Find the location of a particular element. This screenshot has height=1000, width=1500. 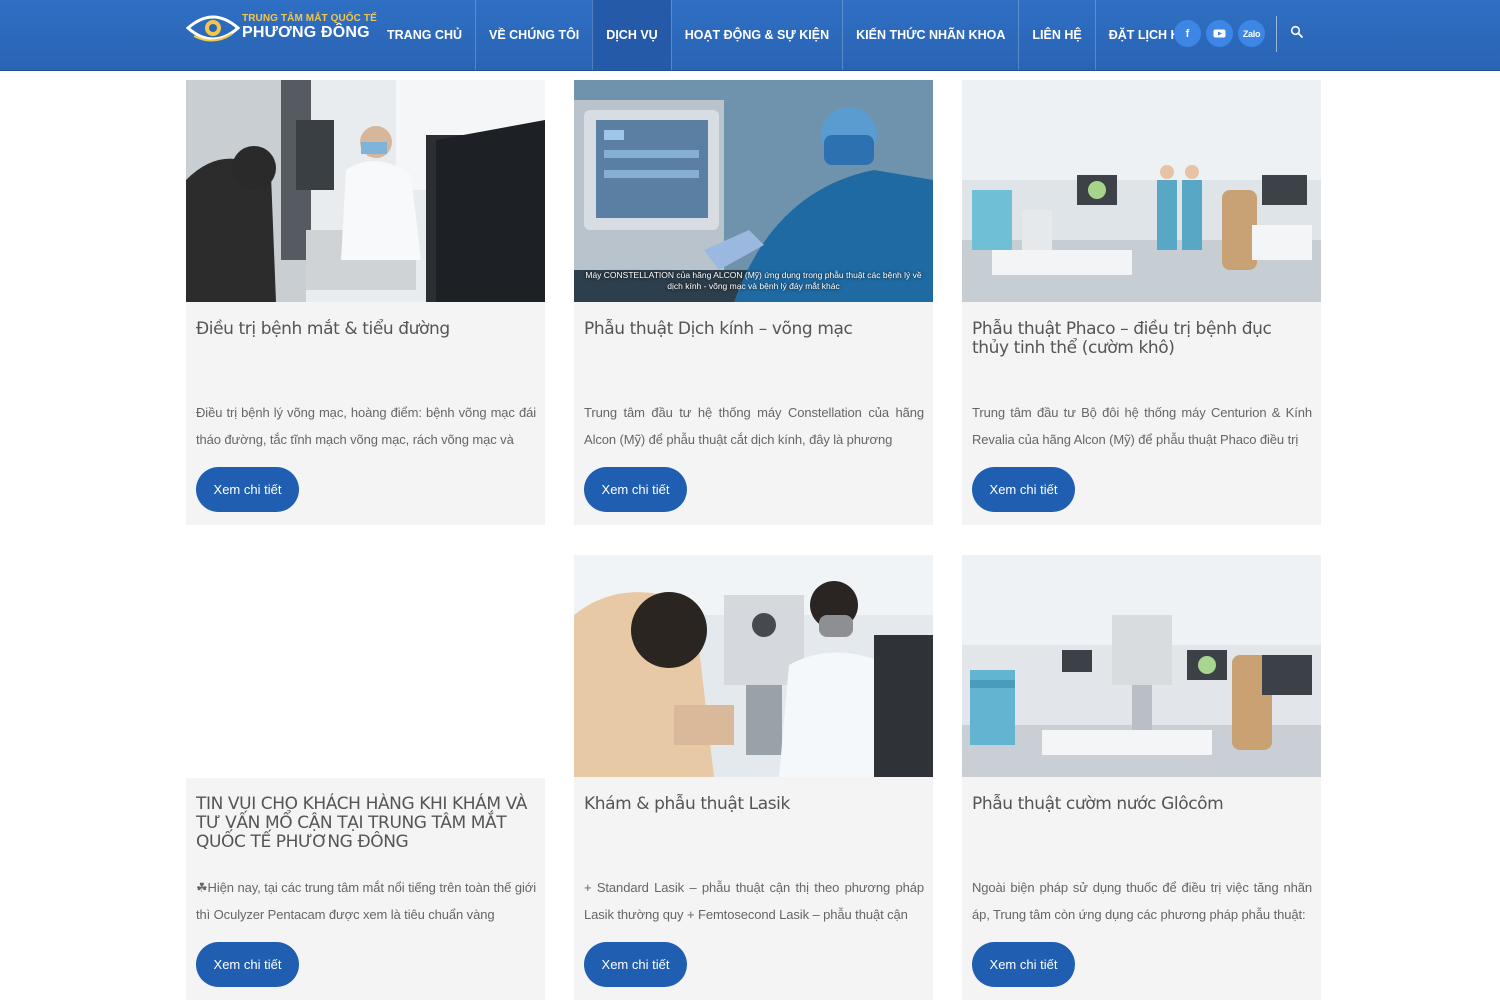

youtube-icon is located at coordinates (1219, 33).